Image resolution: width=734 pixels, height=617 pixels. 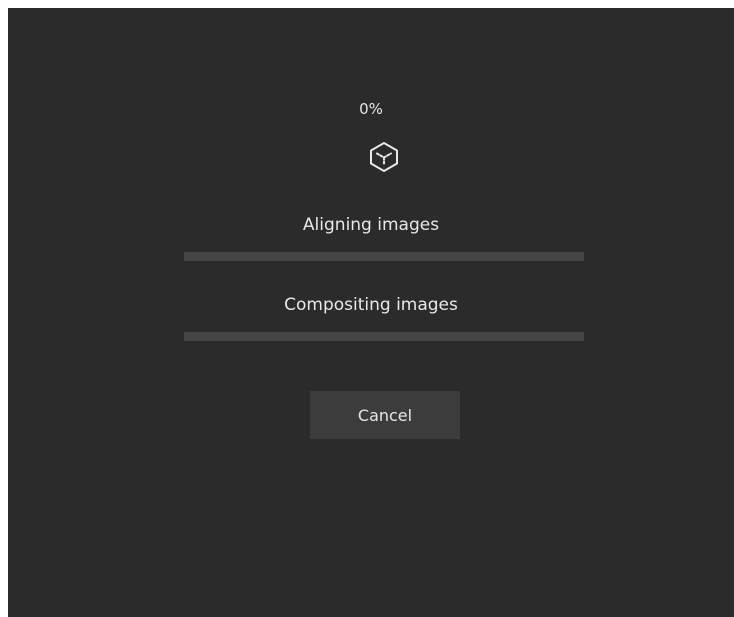 I want to click on compositing-progress-bar, so click(x=384, y=336).